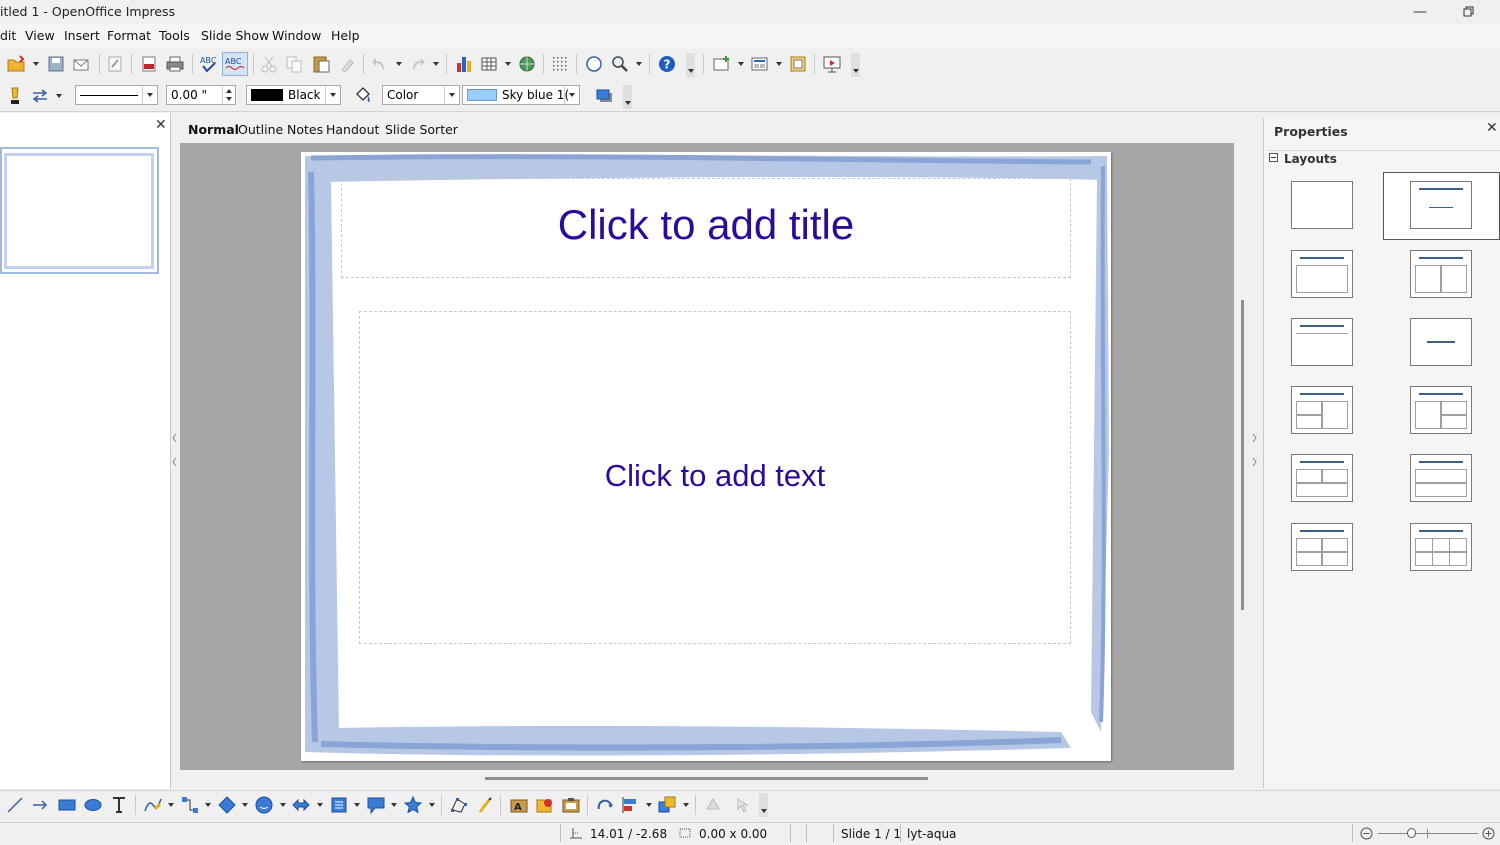 The width and height of the screenshot is (1500, 845). What do you see at coordinates (208, 805) in the screenshot?
I see `connector-dropdown-icon` at bounding box center [208, 805].